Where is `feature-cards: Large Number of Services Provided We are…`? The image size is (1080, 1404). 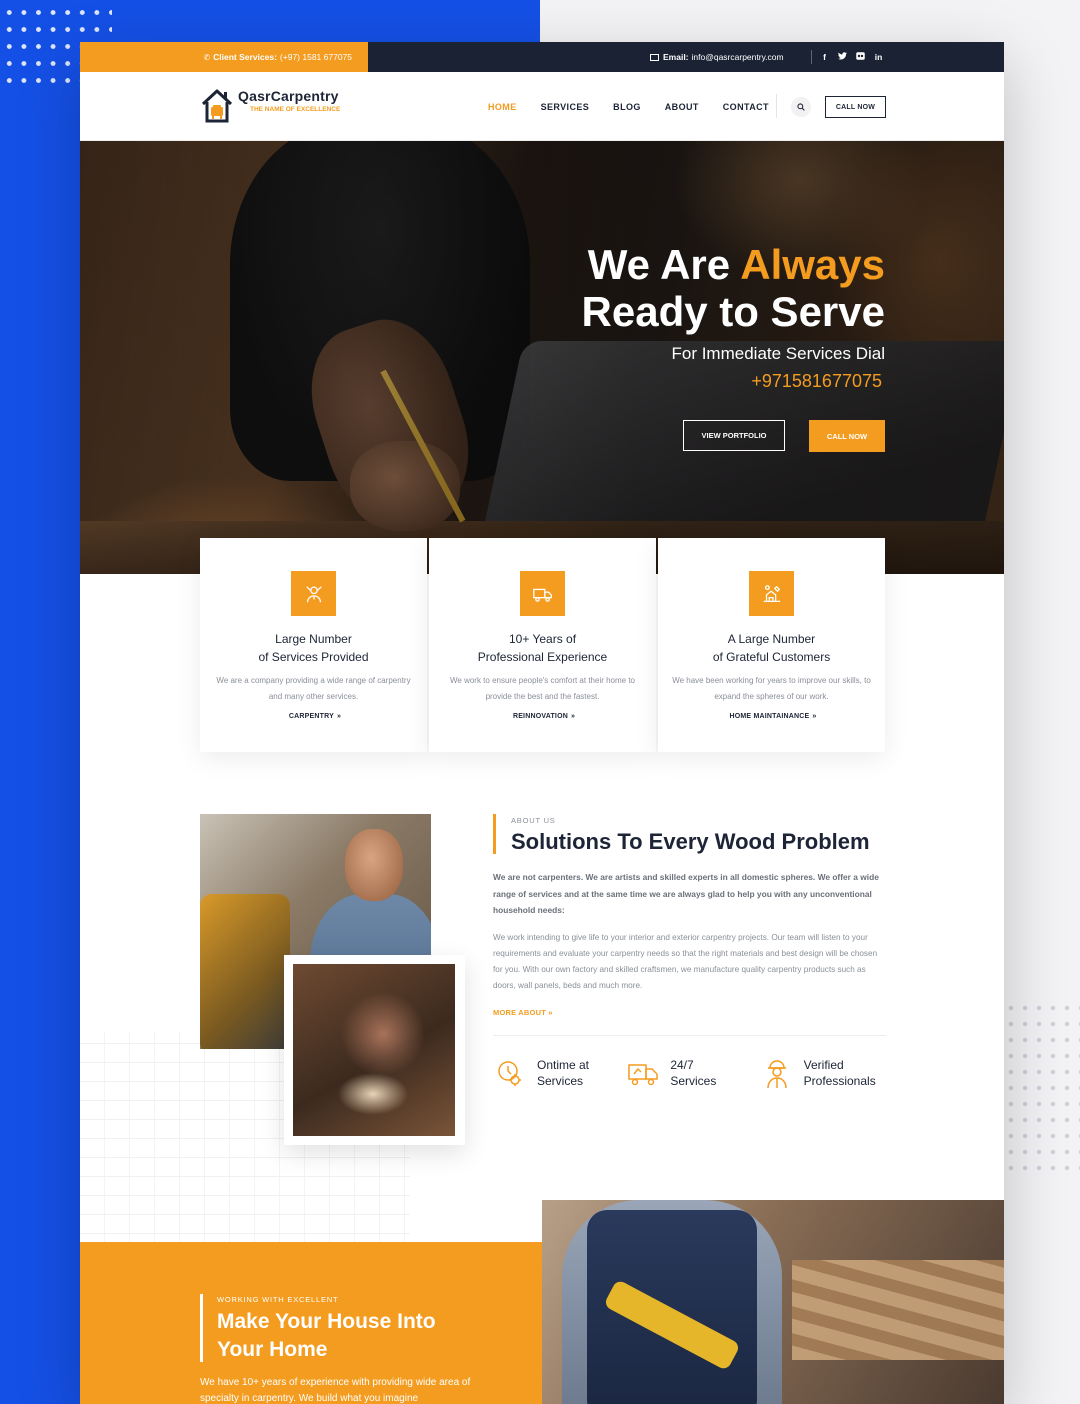
feature-cards: Large Number of Services Provided We are… is located at coordinates (542, 645).